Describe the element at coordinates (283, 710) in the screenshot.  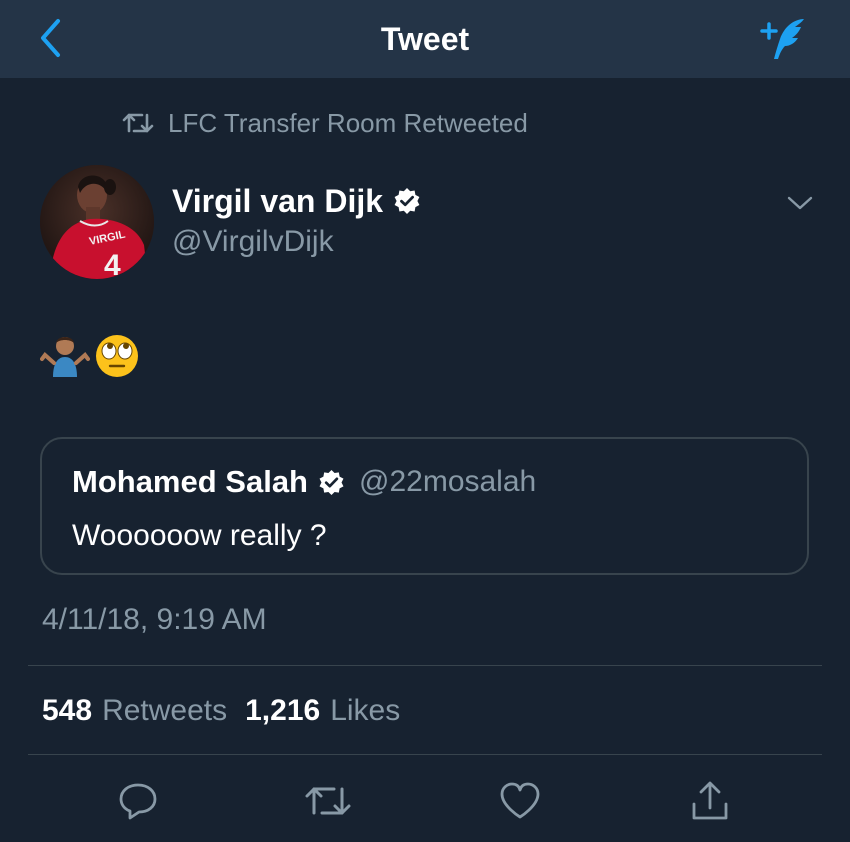
I see `likes-count: 1,216` at that location.